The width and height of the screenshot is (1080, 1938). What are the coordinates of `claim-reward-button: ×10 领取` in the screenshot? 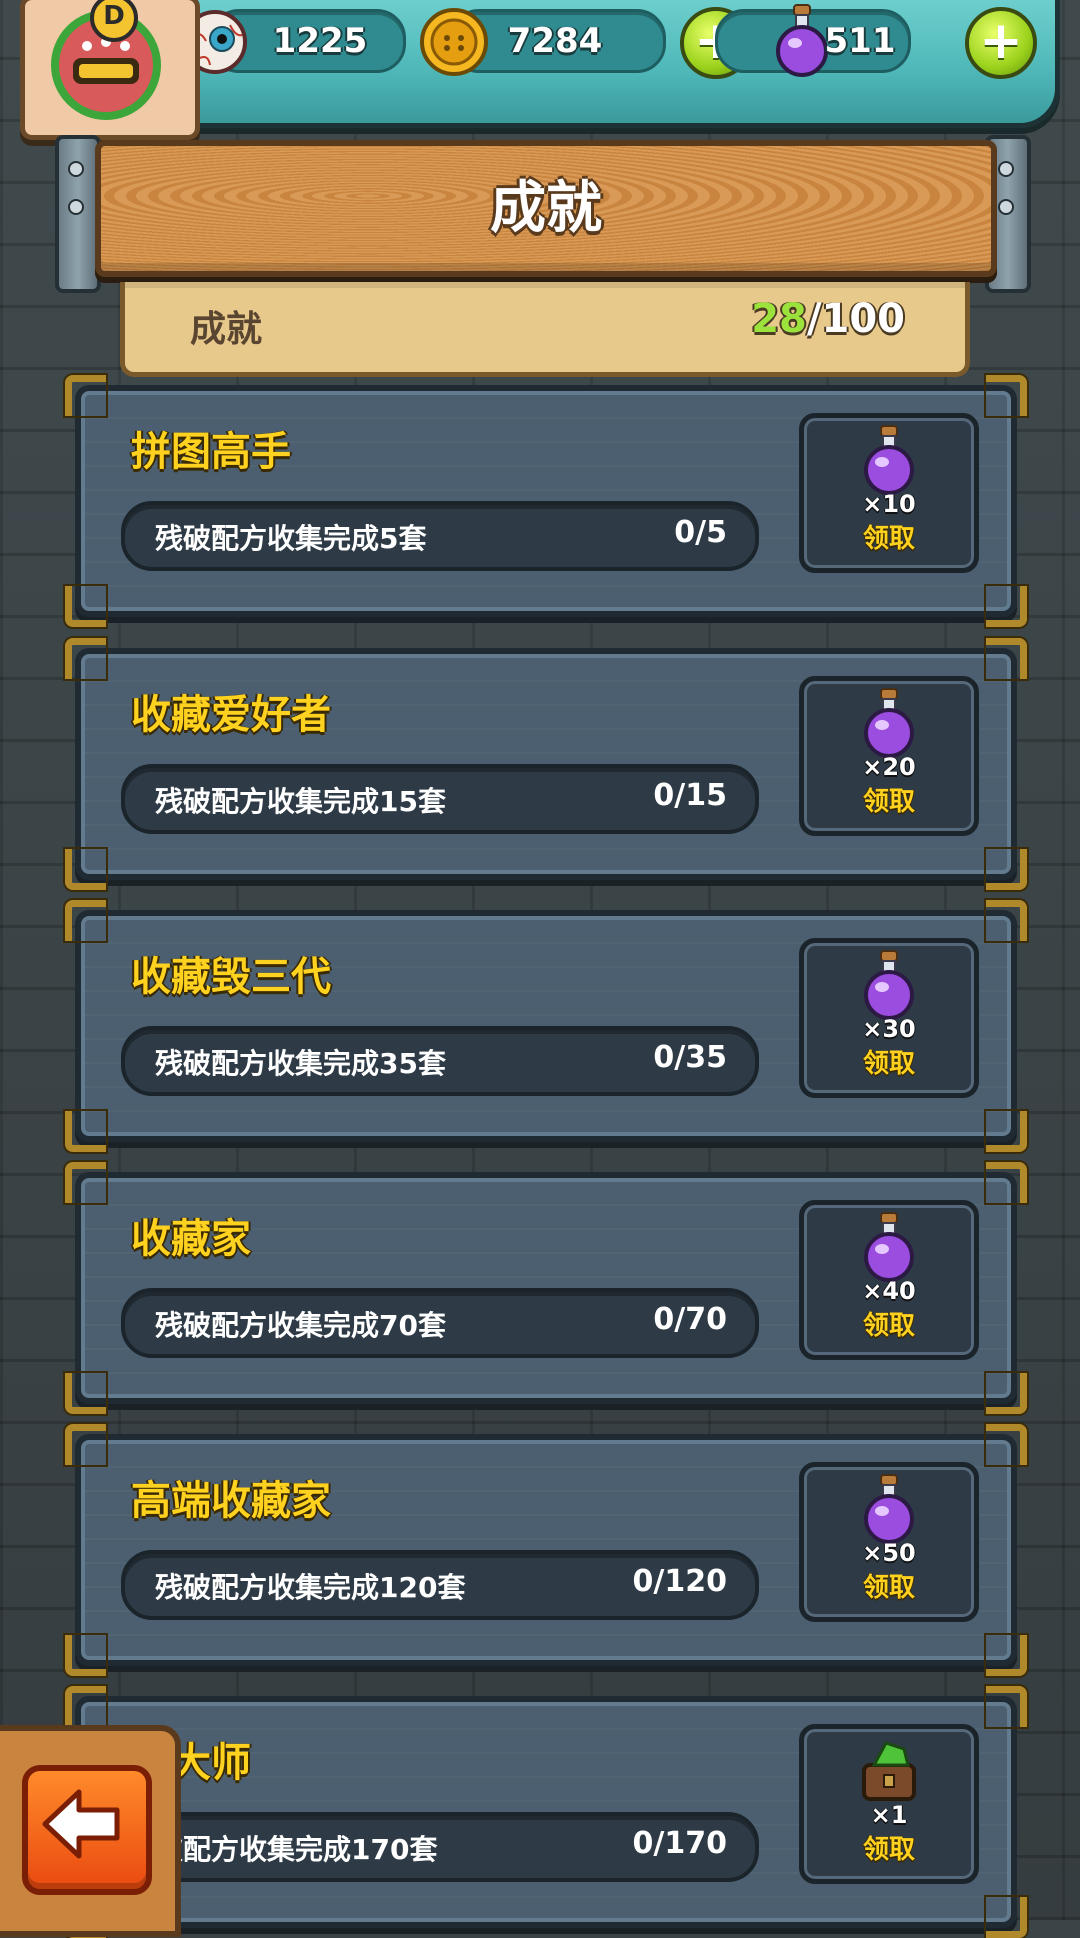 It's located at (889, 493).